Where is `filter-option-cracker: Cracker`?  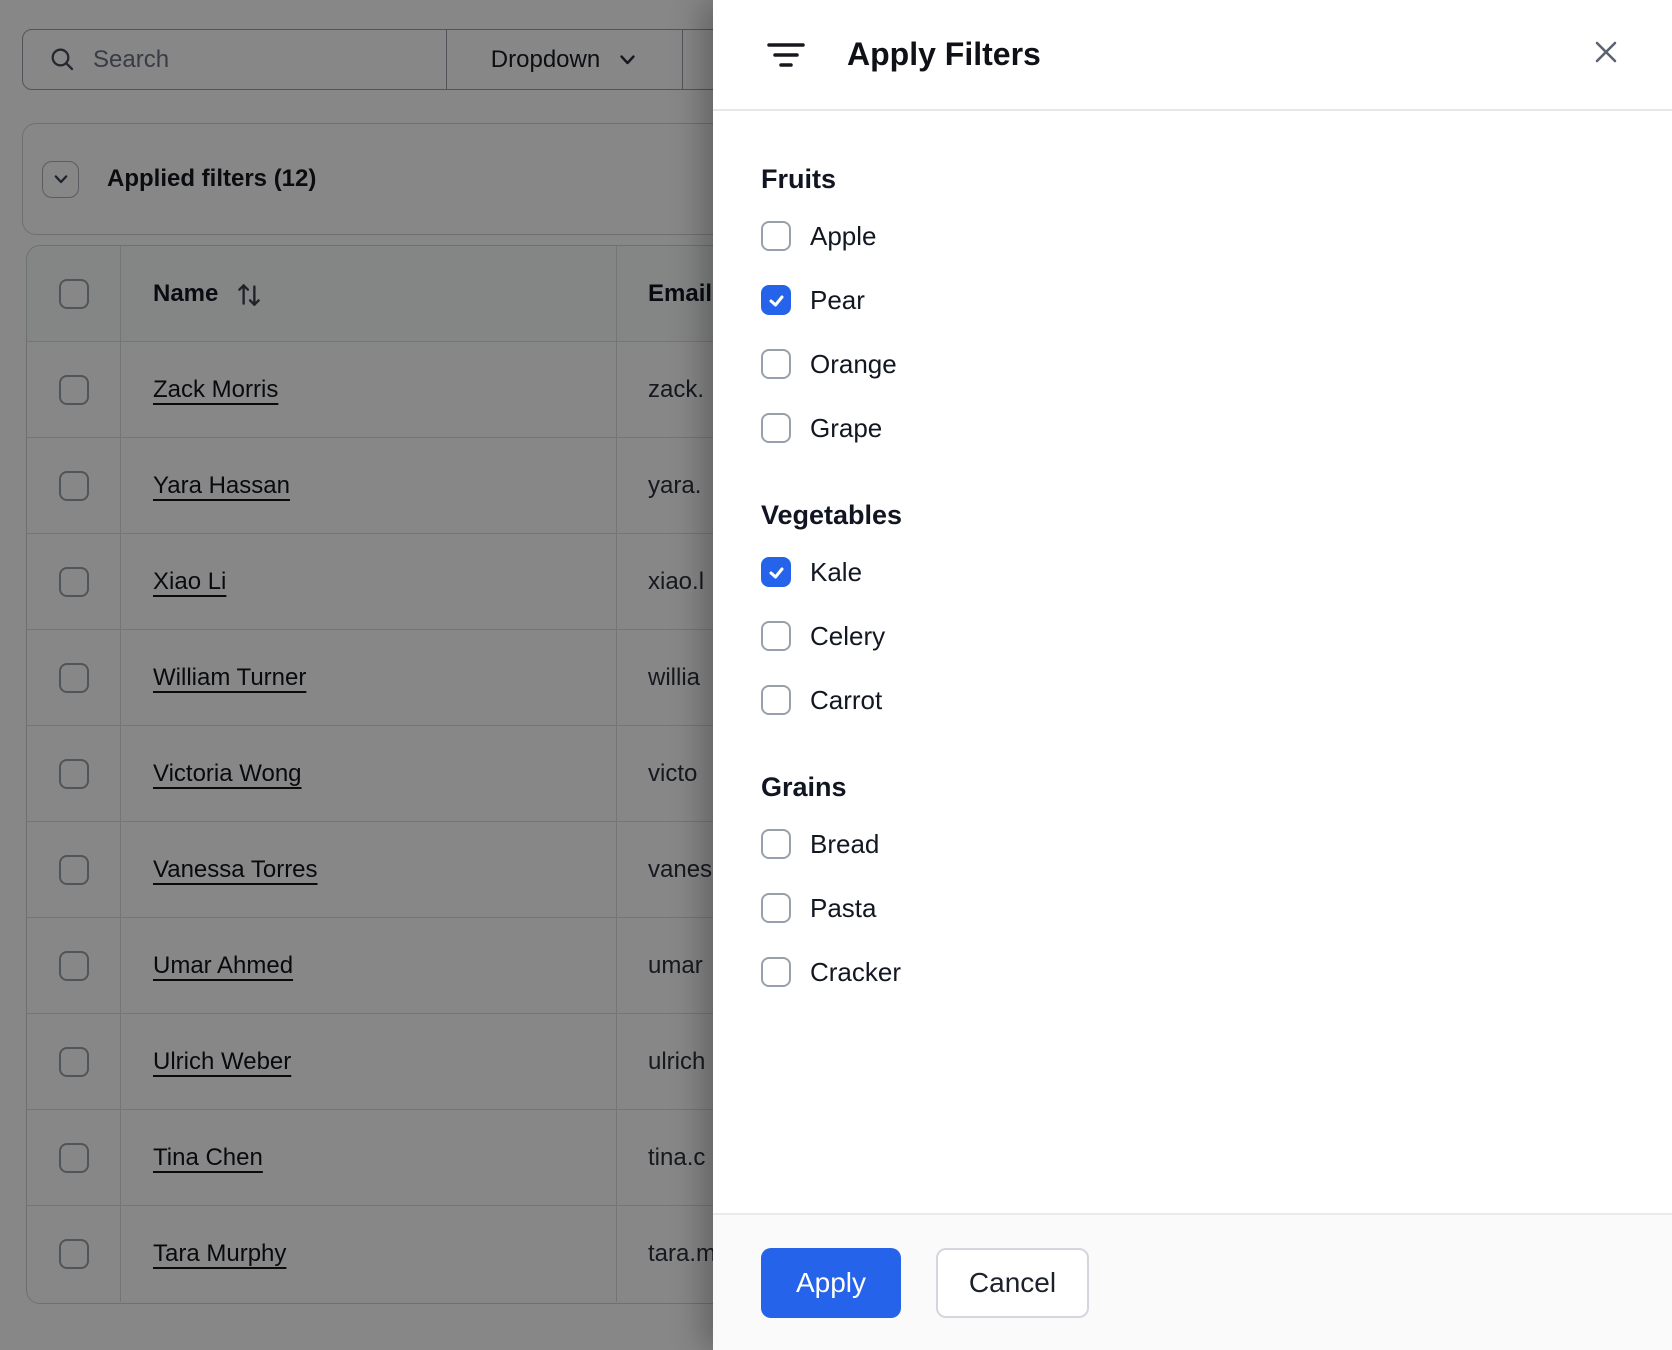
filter-option-cracker: Cracker is located at coordinates (1192, 972).